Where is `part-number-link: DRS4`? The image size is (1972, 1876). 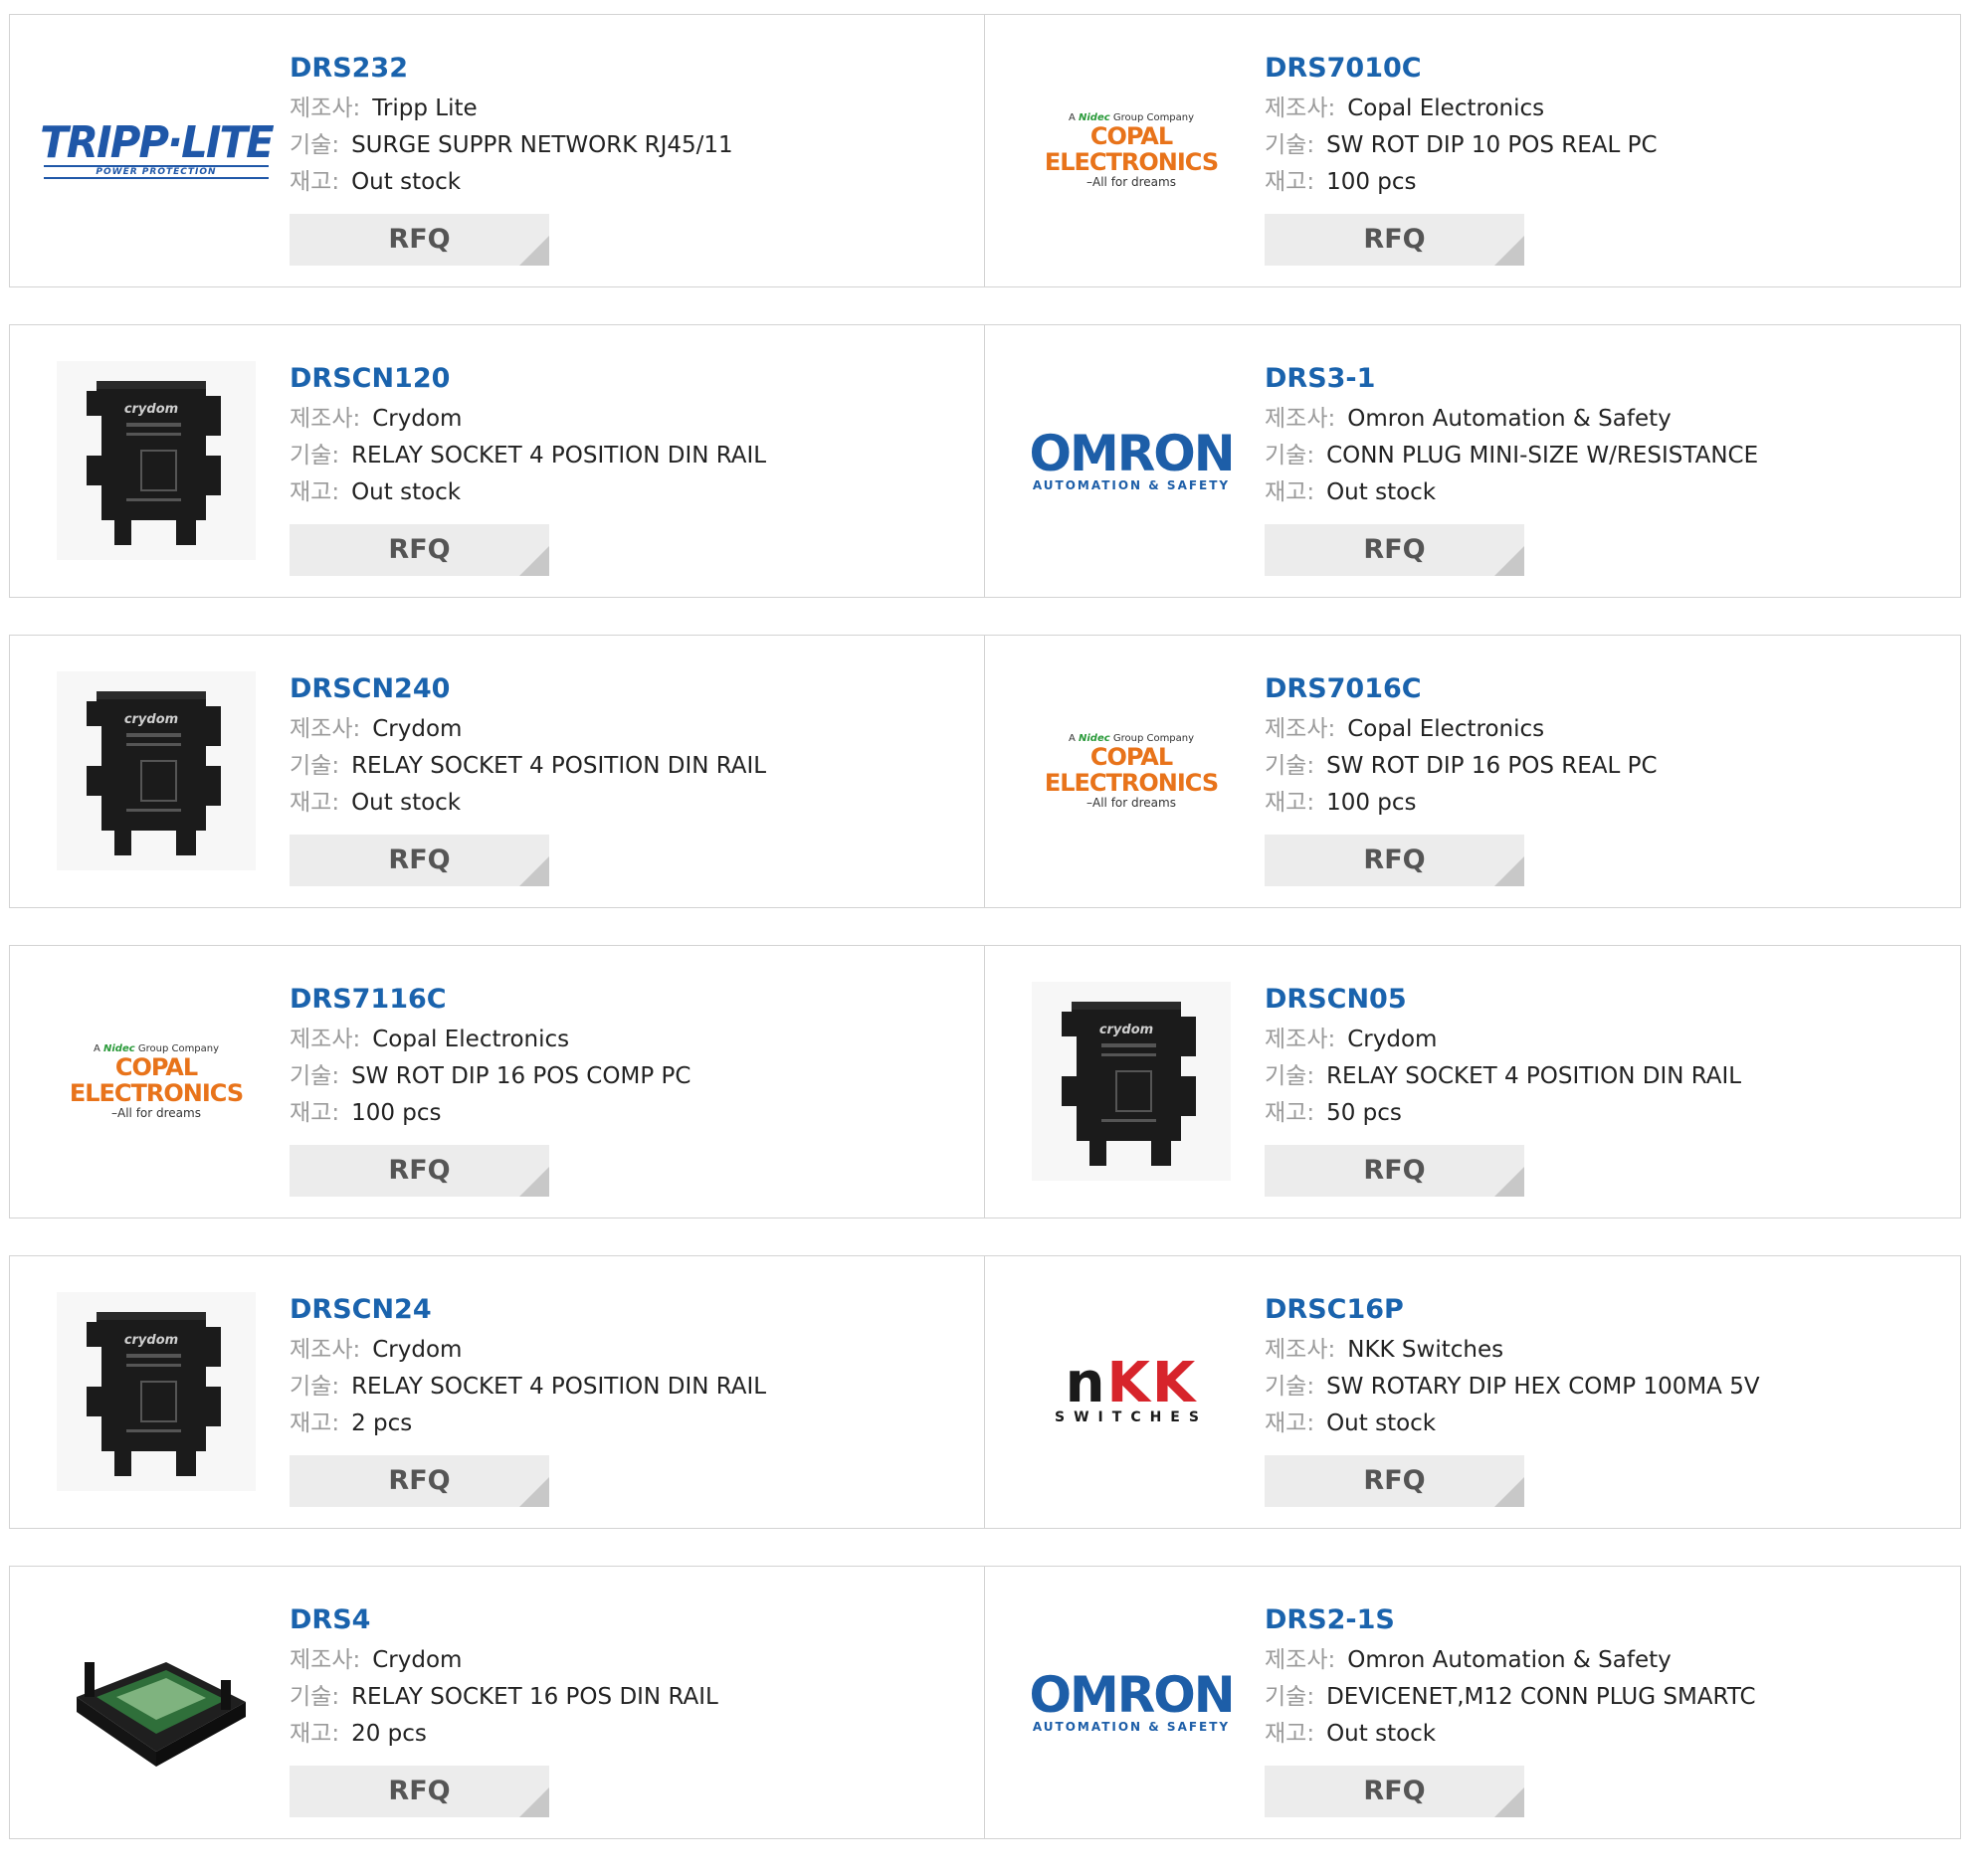 part-number-link: DRS4 is located at coordinates (504, 1620).